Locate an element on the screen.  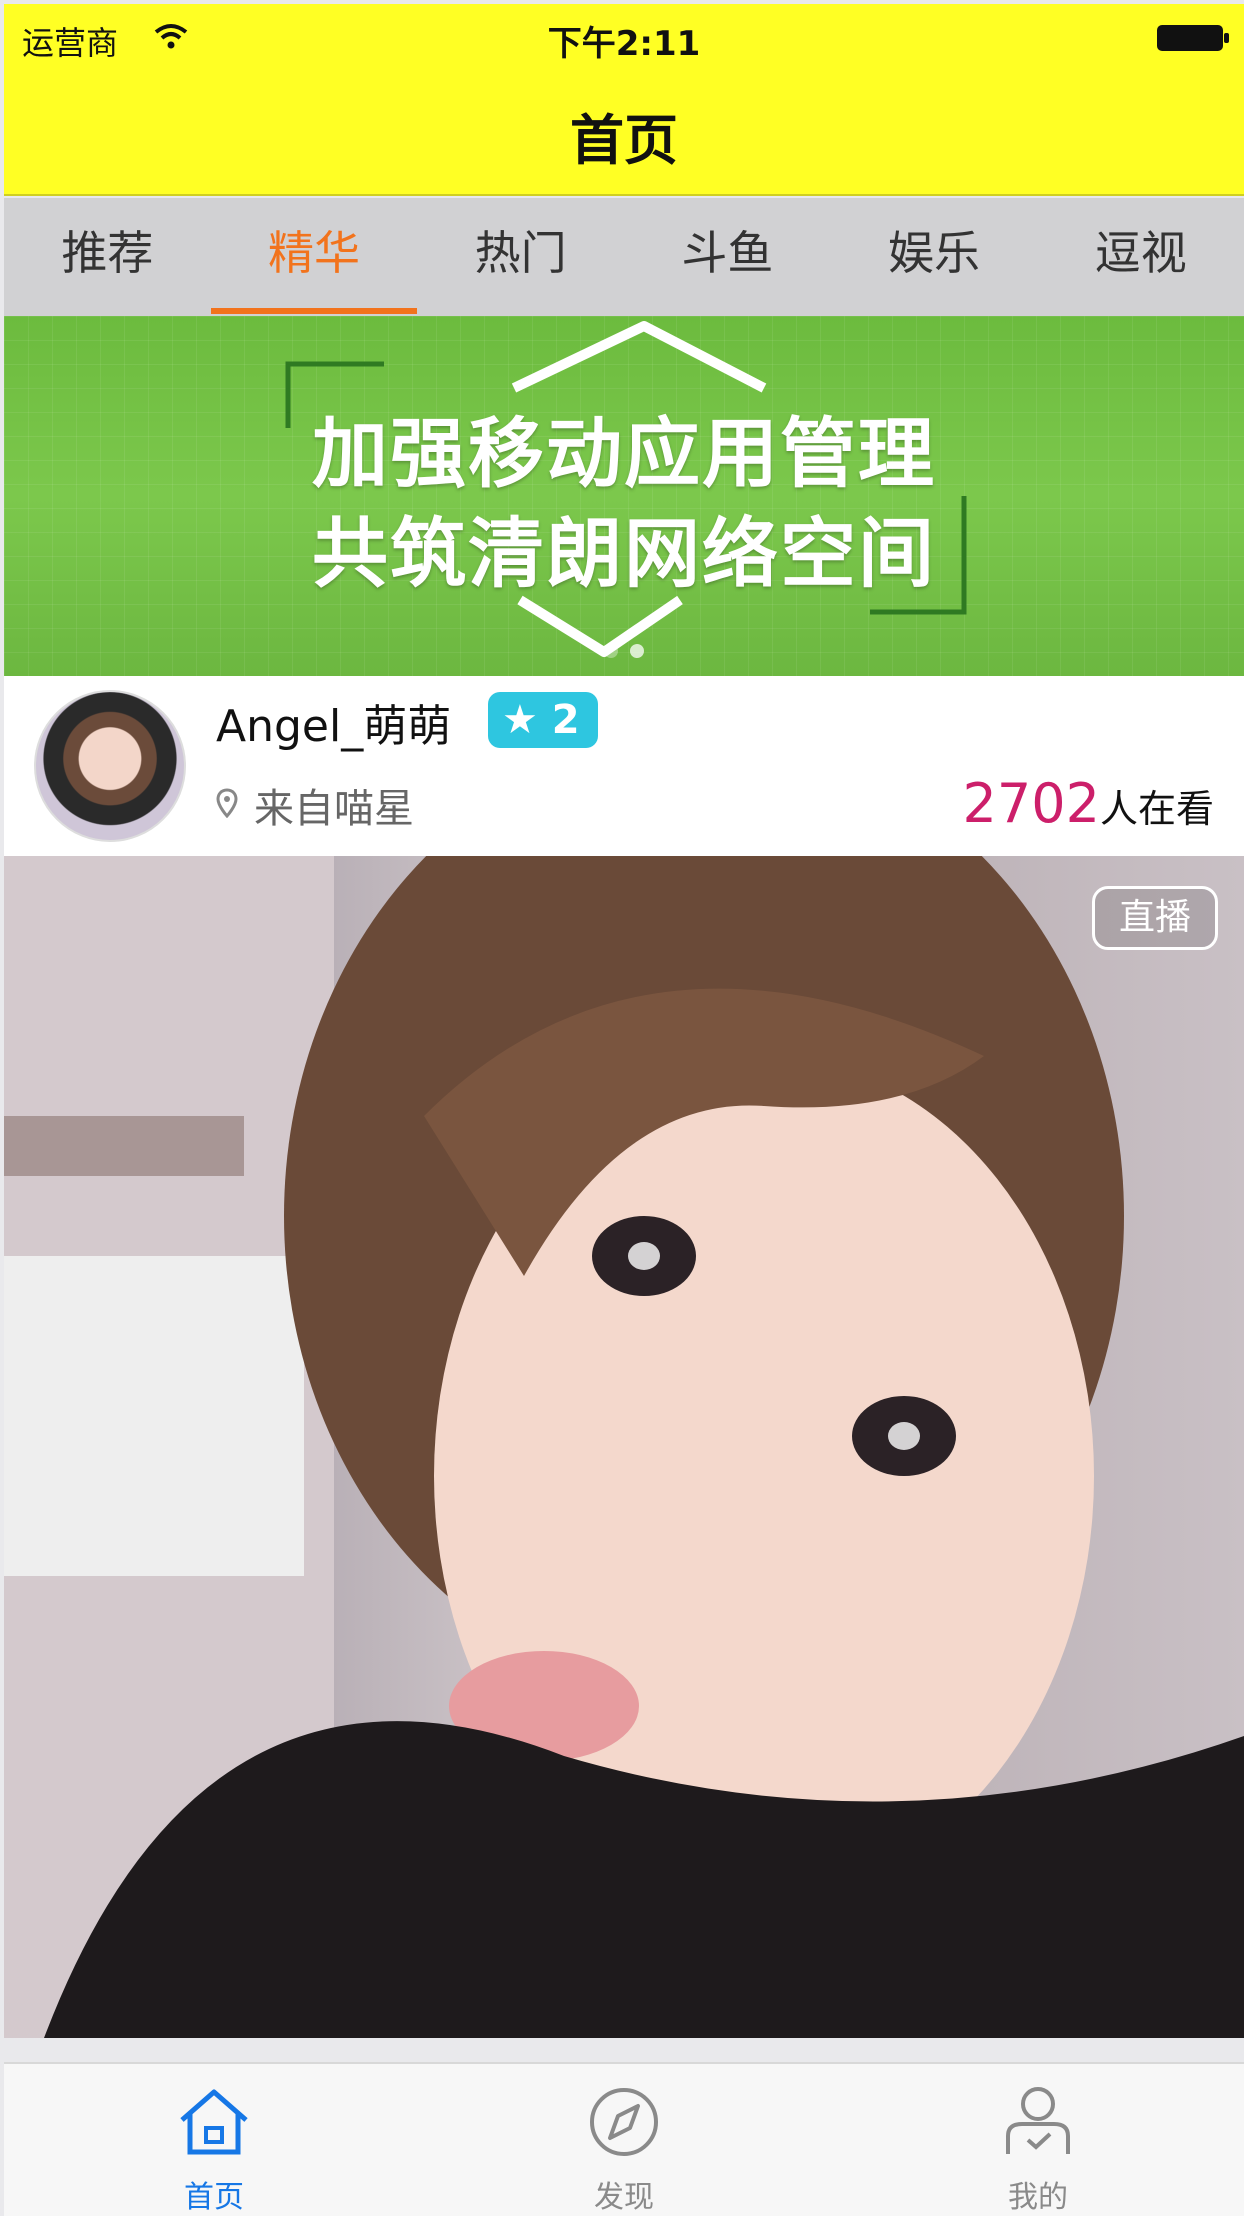
status-bar: 运营商 下午2:11 is located at coordinates (624, 37).